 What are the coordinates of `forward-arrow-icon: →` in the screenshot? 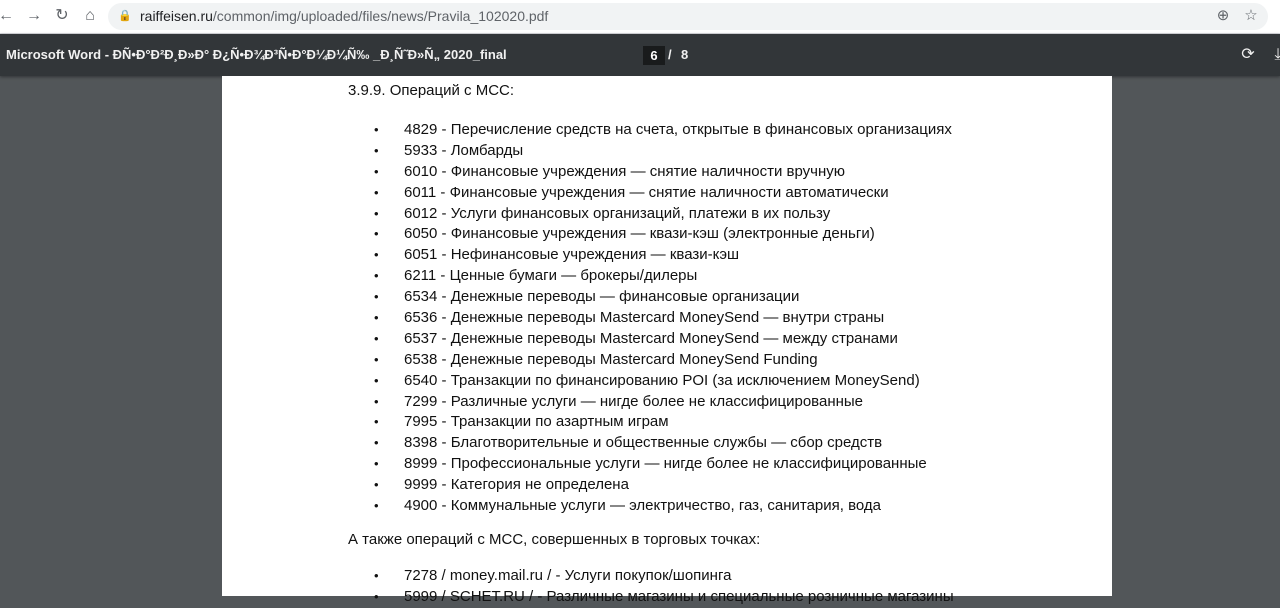 It's located at (34, 16).